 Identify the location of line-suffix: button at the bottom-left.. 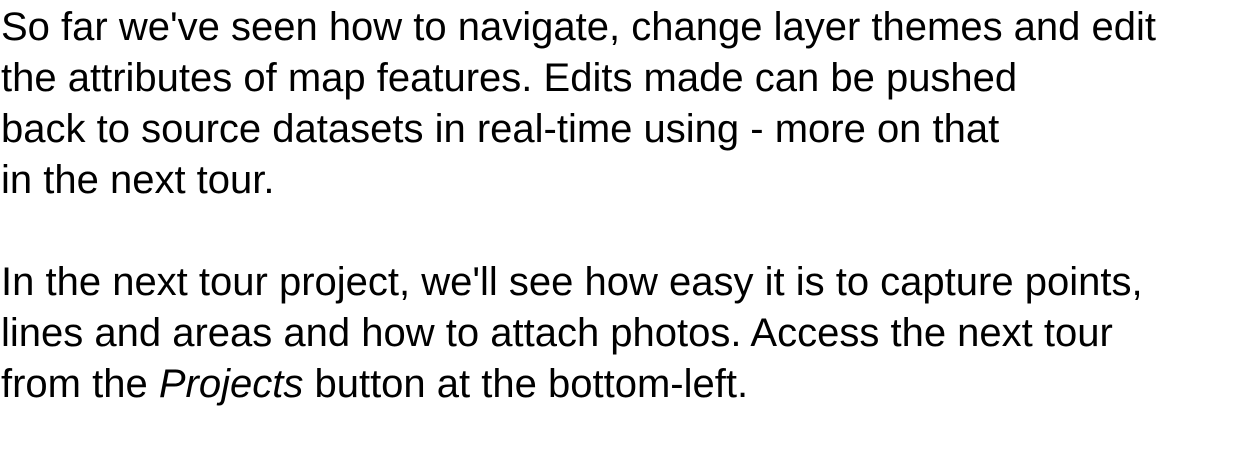
(526, 384).